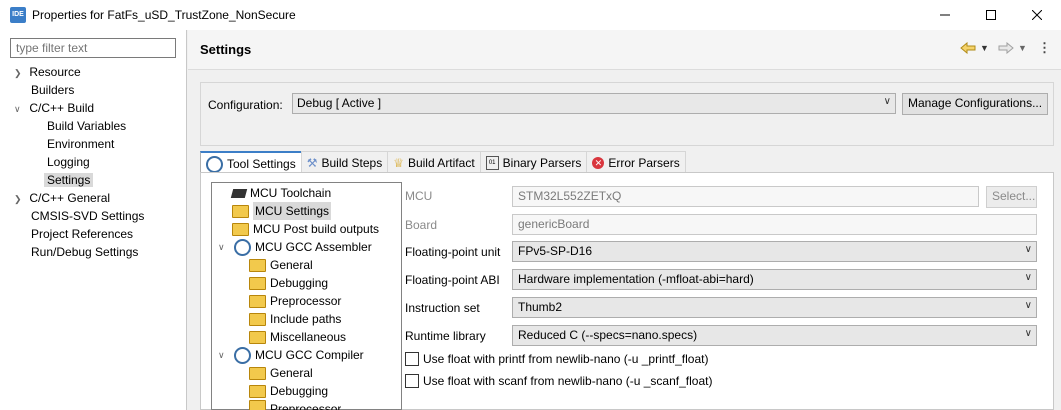 The width and height of the screenshot is (1061, 410). What do you see at coordinates (594, 103) in the screenshot?
I see `configuration-select: Debug [ Active ] ∨` at bounding box center [594, 103].